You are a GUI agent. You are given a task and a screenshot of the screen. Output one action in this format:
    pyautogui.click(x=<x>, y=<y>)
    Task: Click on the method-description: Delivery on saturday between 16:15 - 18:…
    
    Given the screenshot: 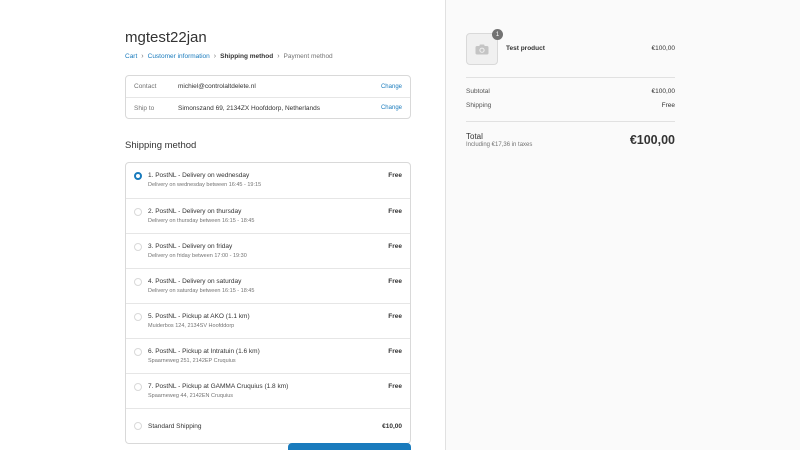 What is the action you would take?
    pyautogui.click(x=201, y=291)
    